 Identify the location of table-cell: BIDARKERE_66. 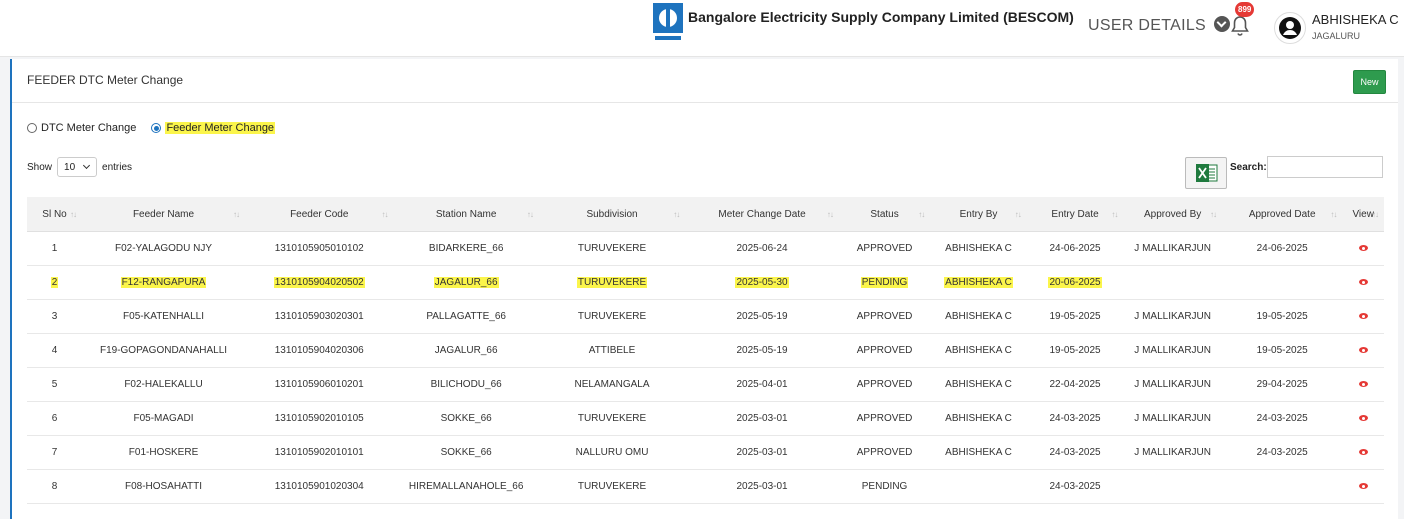
(466, 248).